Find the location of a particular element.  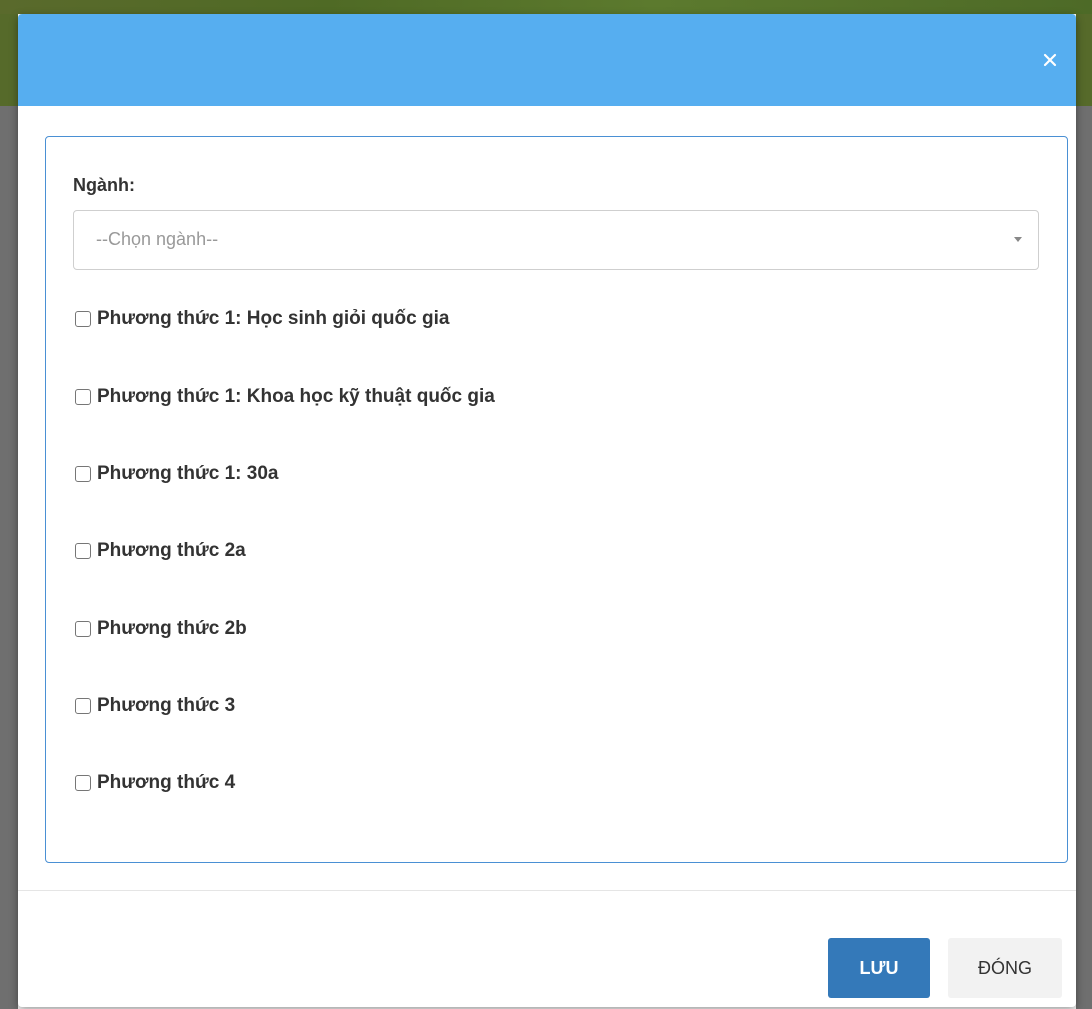

option-method-2b: Phương thức 2b is located at coordinates (161, 629).